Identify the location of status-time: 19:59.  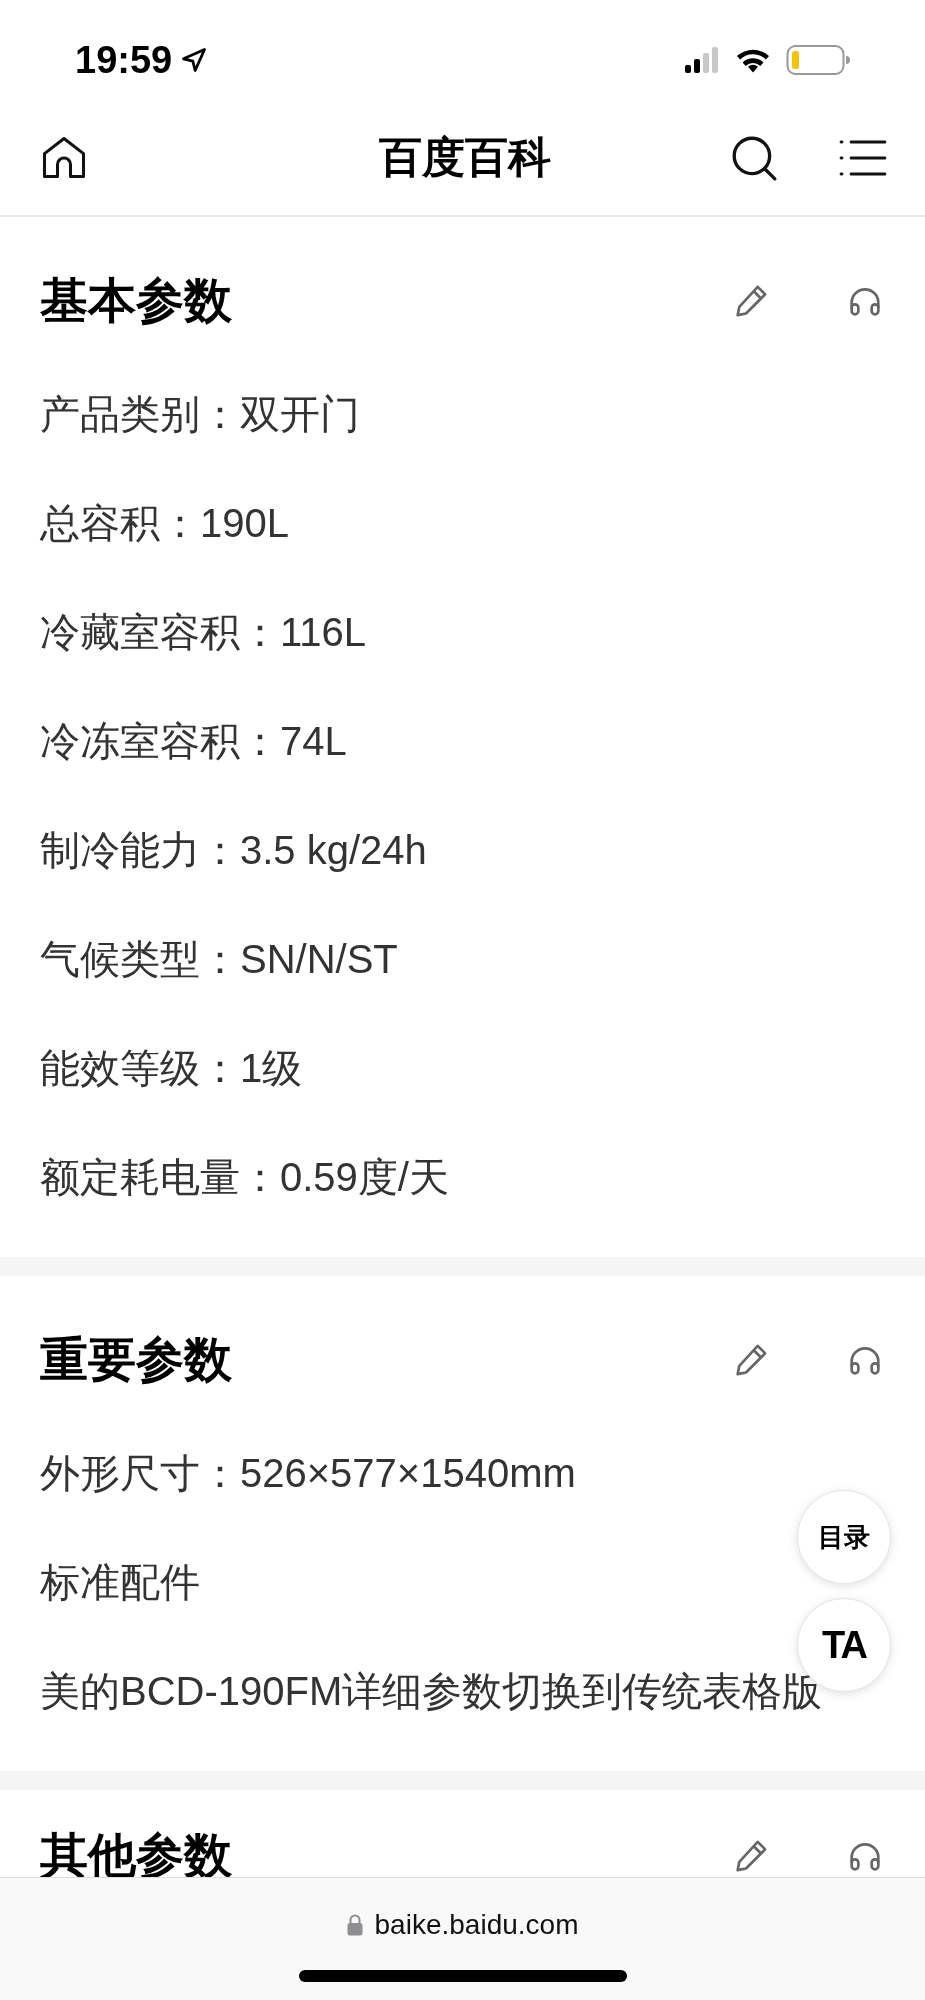
(124, 60).